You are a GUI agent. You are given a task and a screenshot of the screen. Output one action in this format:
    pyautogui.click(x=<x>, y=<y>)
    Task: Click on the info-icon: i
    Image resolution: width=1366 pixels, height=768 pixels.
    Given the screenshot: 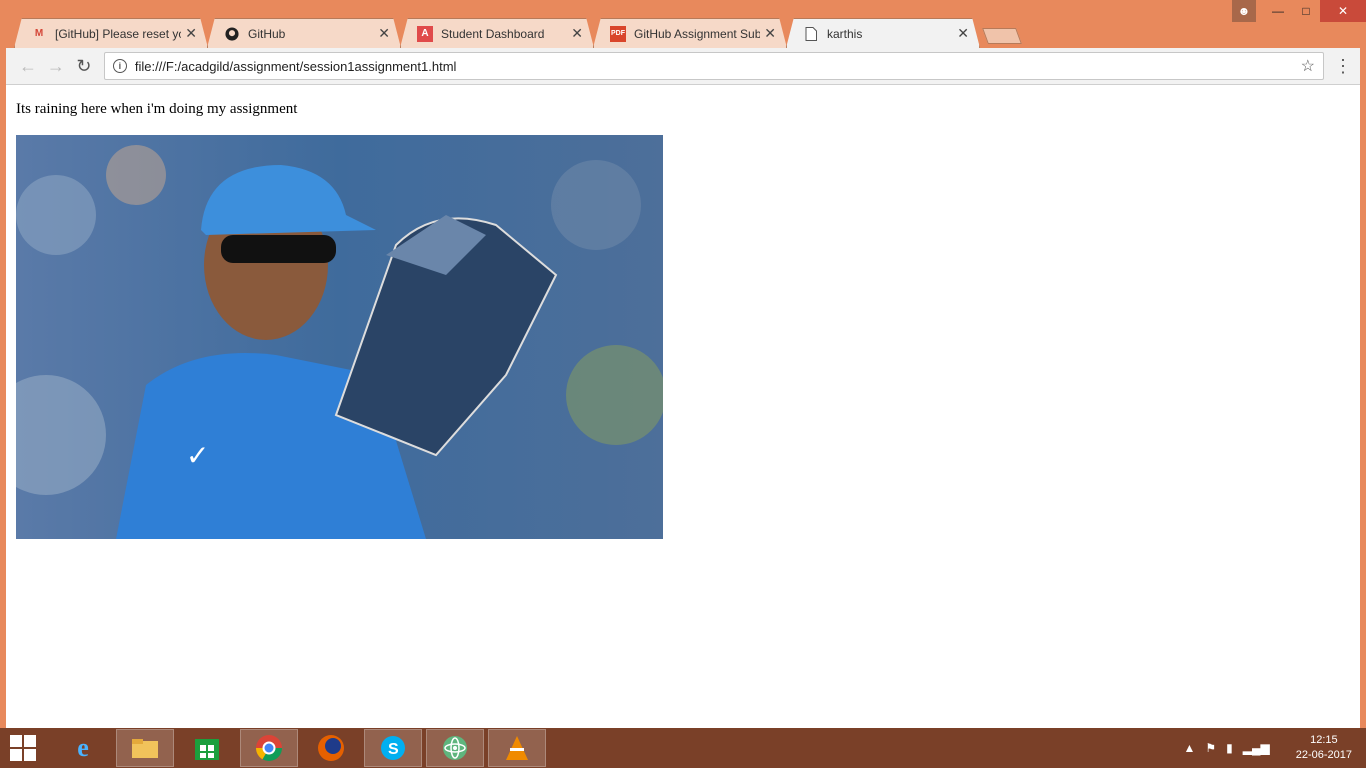 What is the action you would take?
    pyautogui.click(x=119, y=66)
    